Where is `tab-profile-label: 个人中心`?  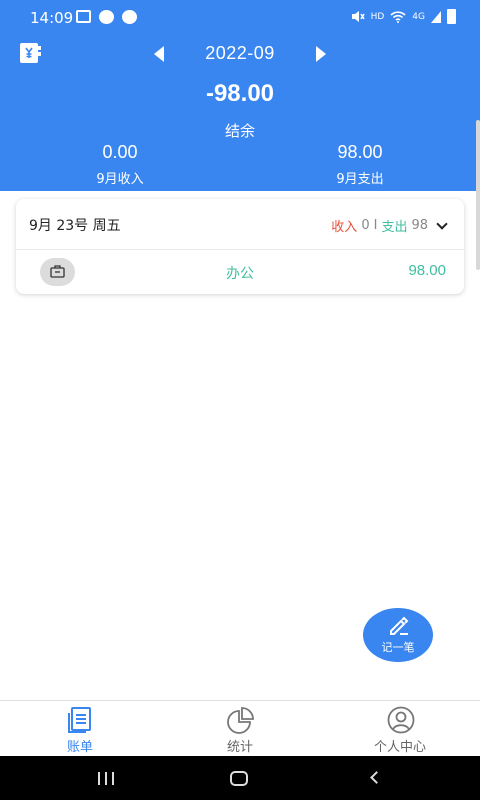 tab-profile-label: 个人中心 is located at coordinates (399, 747).